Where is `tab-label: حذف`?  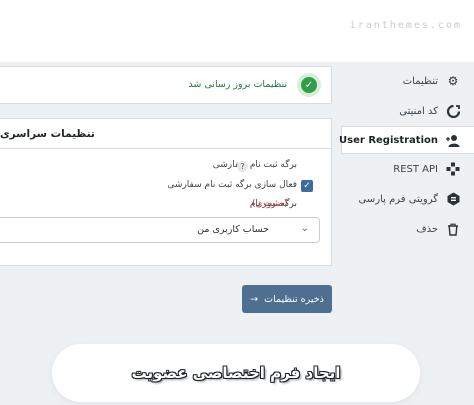
tab-label: حذف is located at coordinates (427, 229).